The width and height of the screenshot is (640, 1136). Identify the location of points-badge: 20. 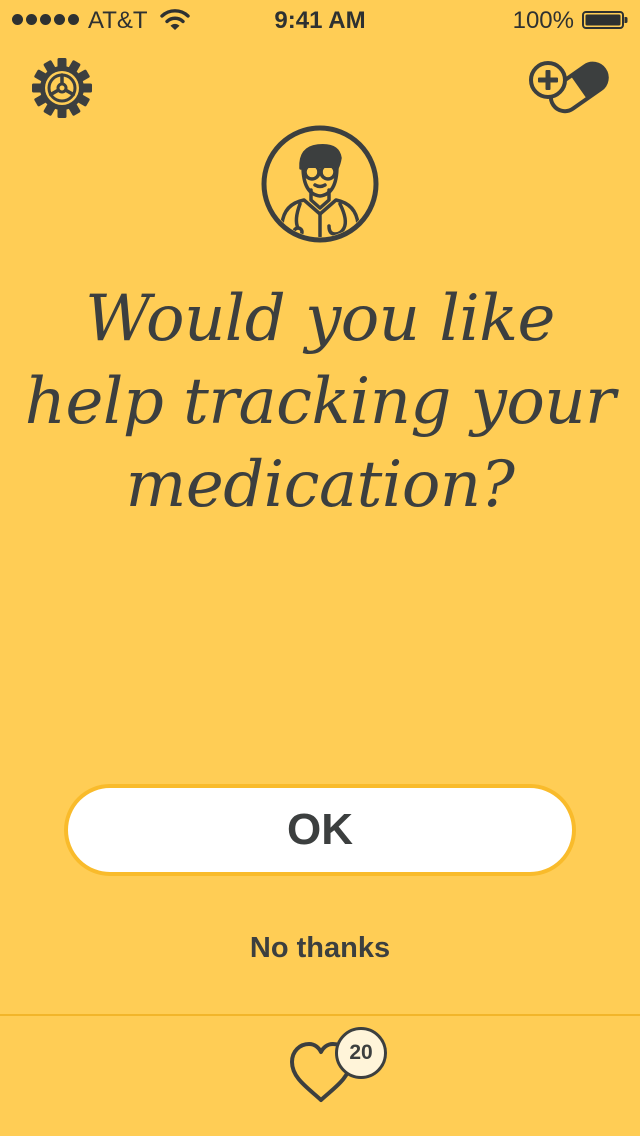
(361, 1053).